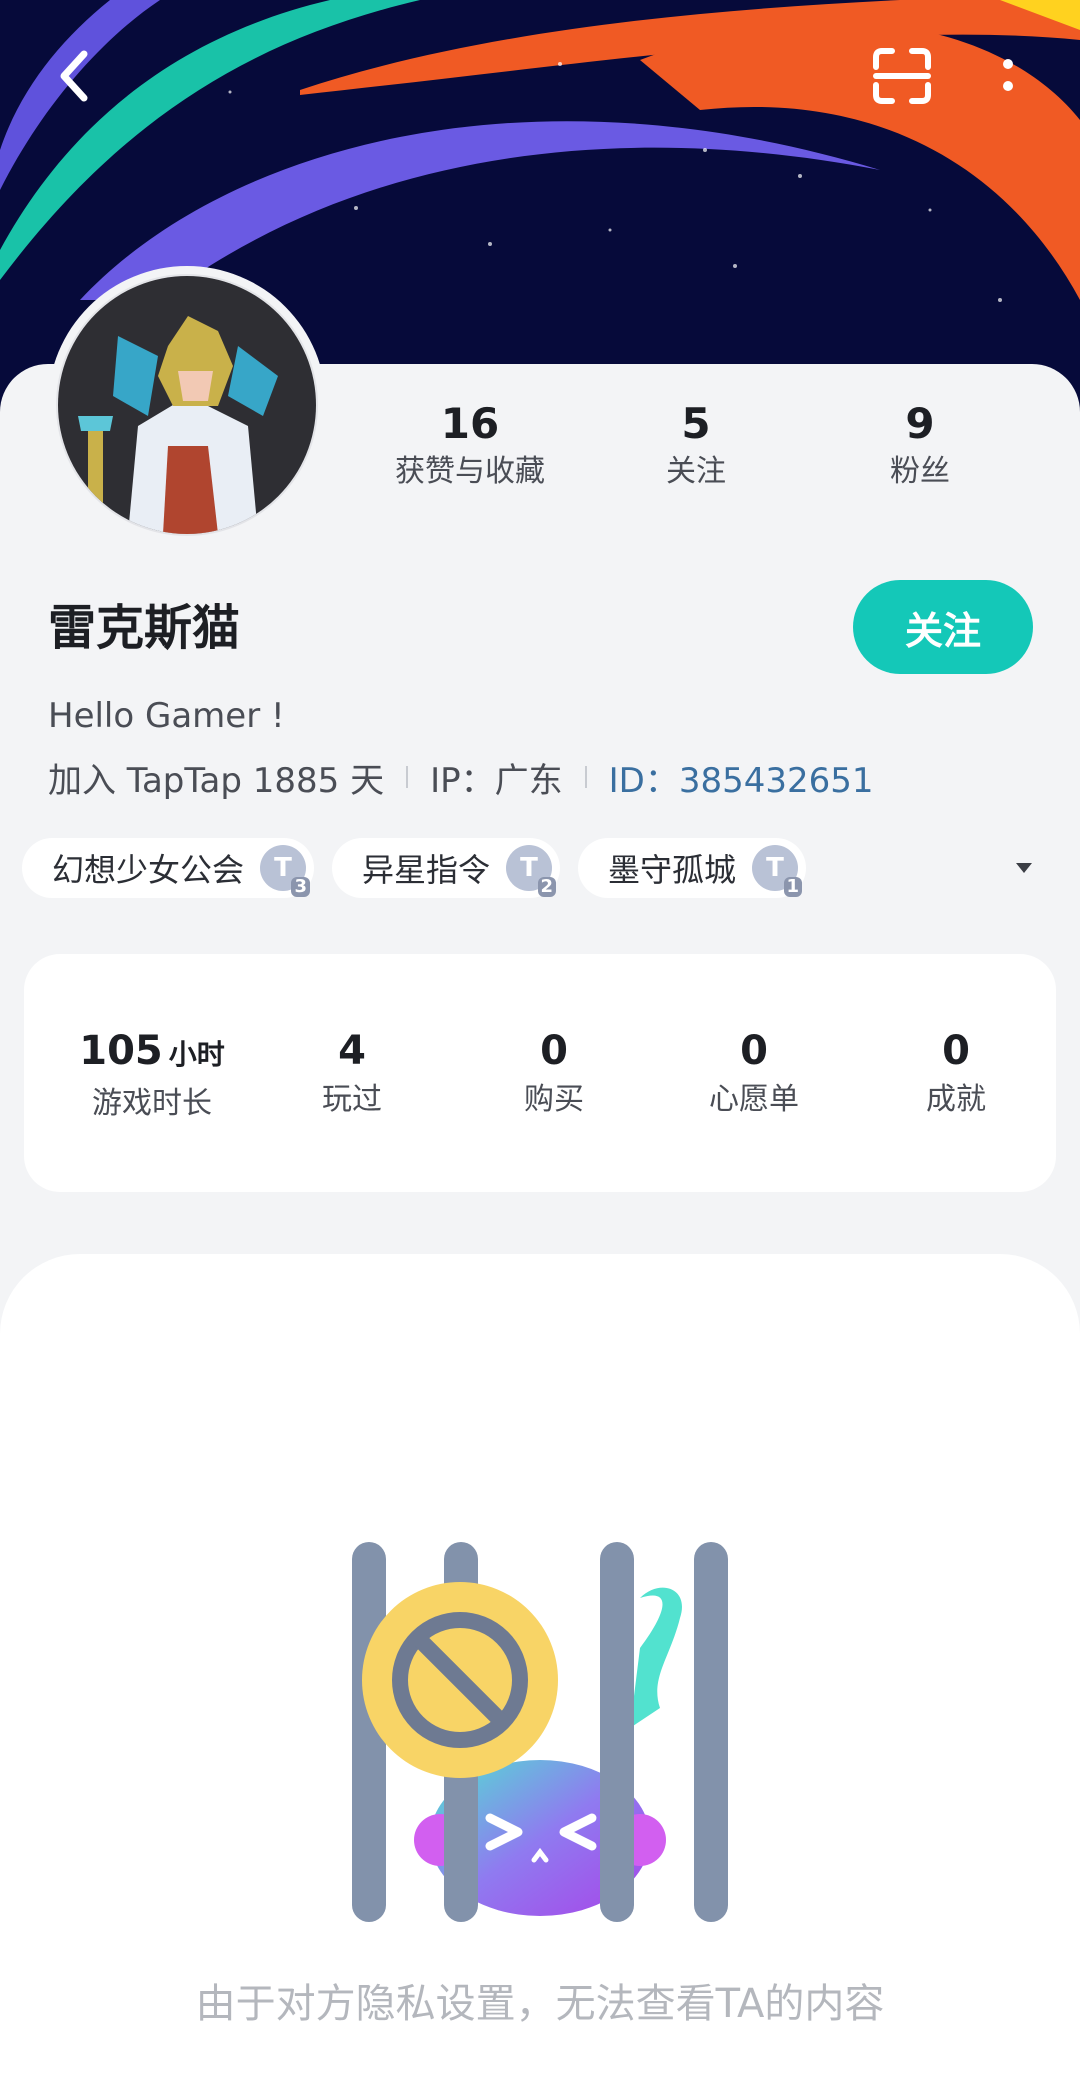  What do you see at coordinates (547, 887) in the screenshot?
I see `guild-level: 2` at bounding box center [547, 887].